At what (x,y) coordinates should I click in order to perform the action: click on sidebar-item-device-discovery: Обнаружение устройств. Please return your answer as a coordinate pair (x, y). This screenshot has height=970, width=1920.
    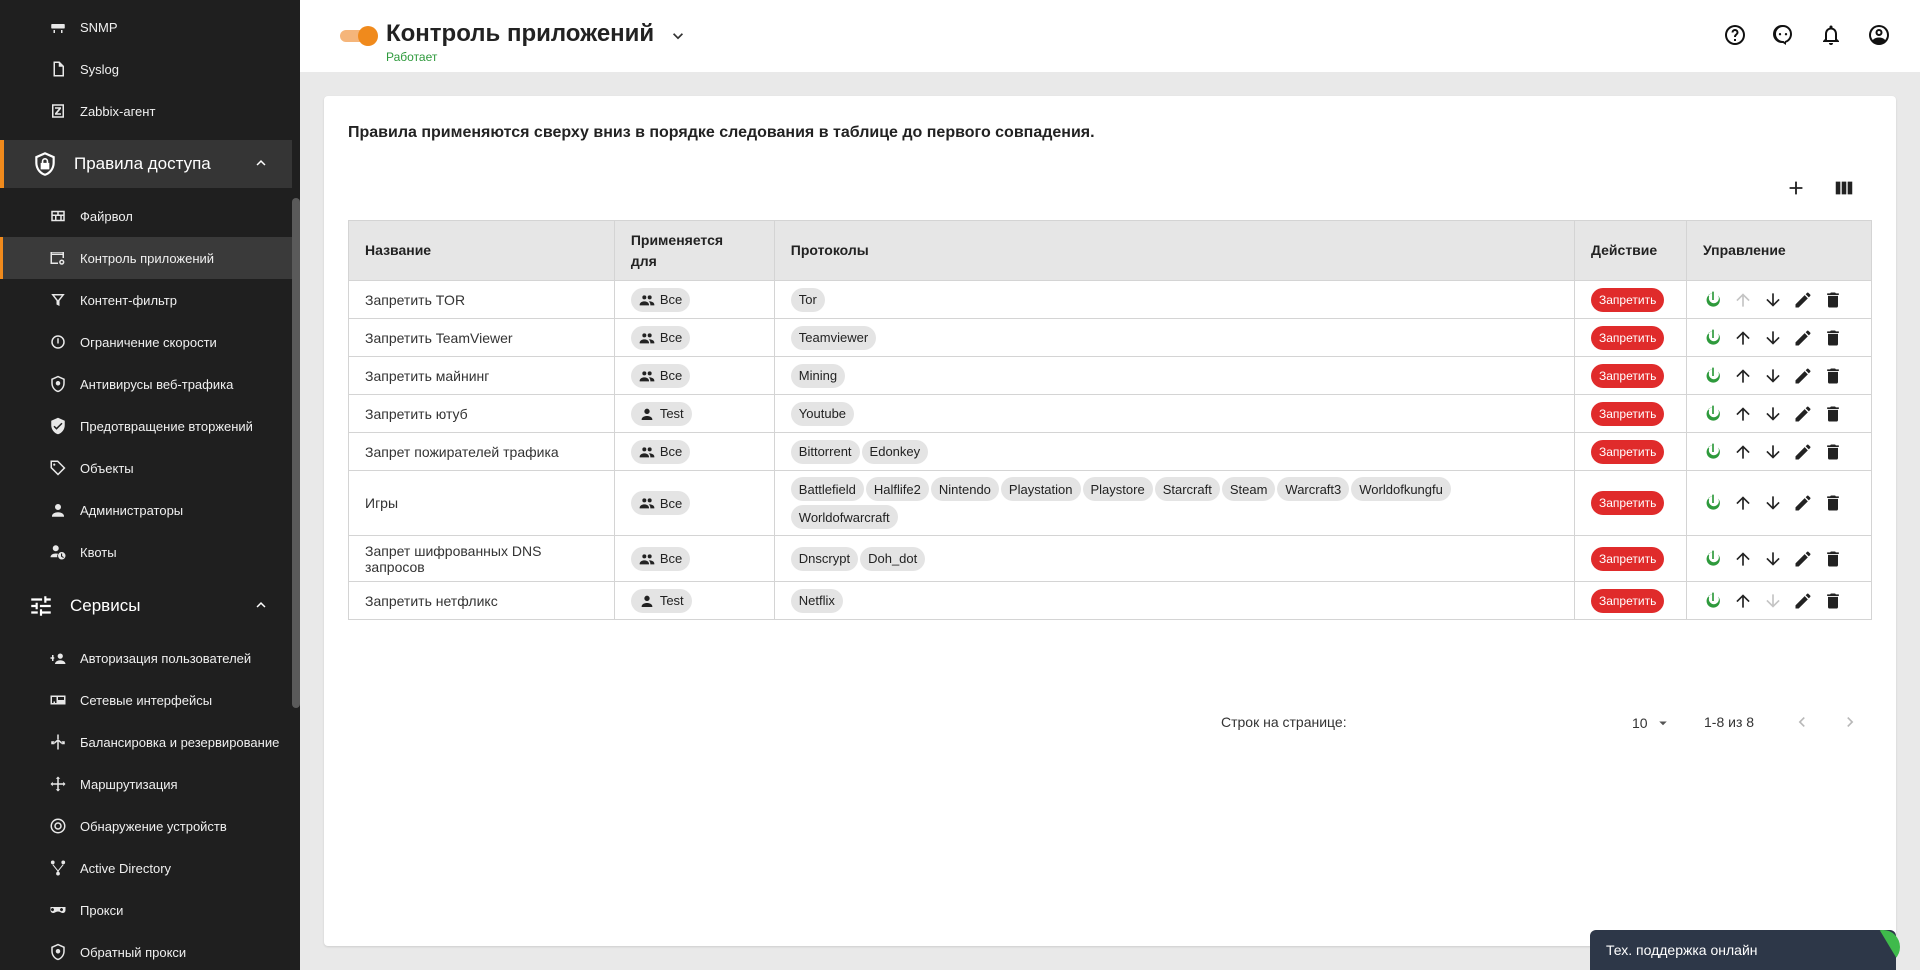
    Looking at the image, I should click on (146, 826).